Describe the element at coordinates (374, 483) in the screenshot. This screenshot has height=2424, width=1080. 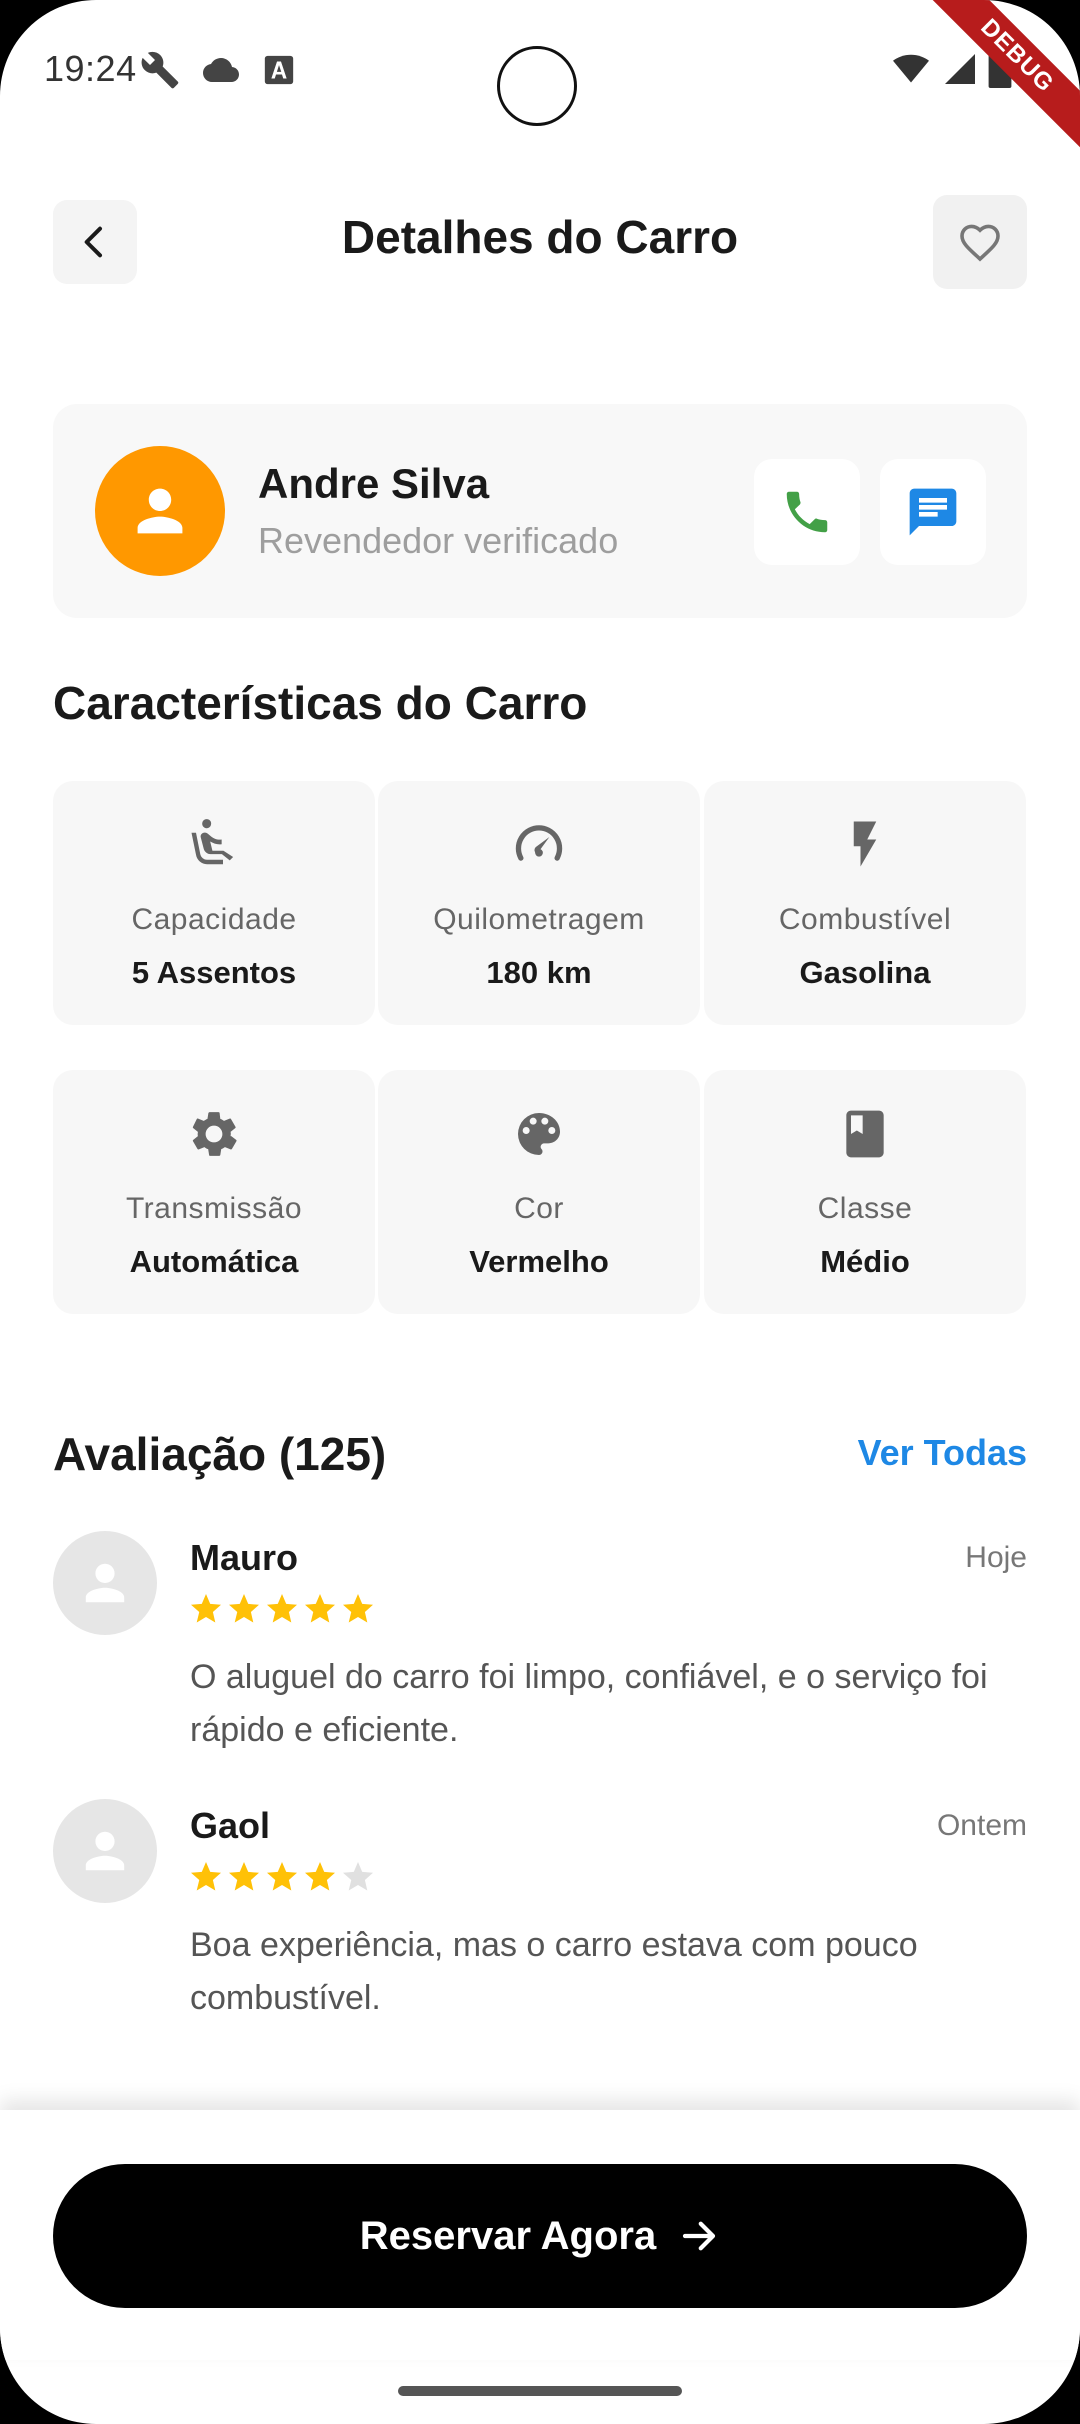
I see `dealer-name: Andre Silva` at that location.